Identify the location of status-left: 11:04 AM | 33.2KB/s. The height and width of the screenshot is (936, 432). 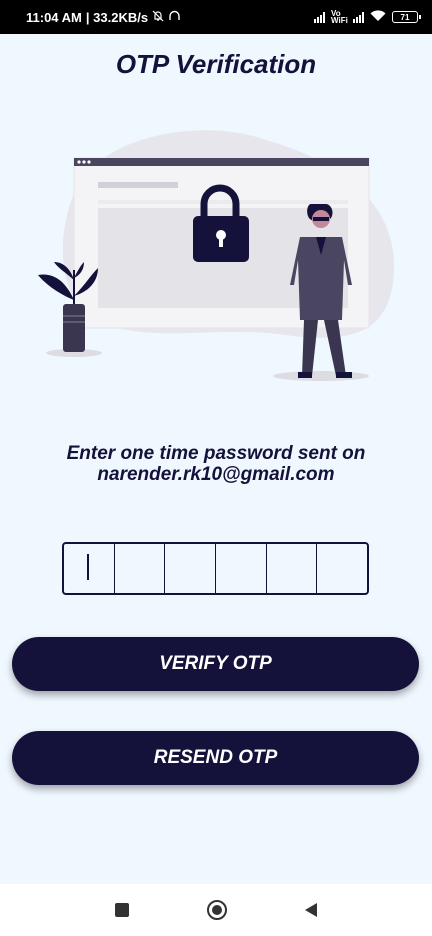
(103, 17).